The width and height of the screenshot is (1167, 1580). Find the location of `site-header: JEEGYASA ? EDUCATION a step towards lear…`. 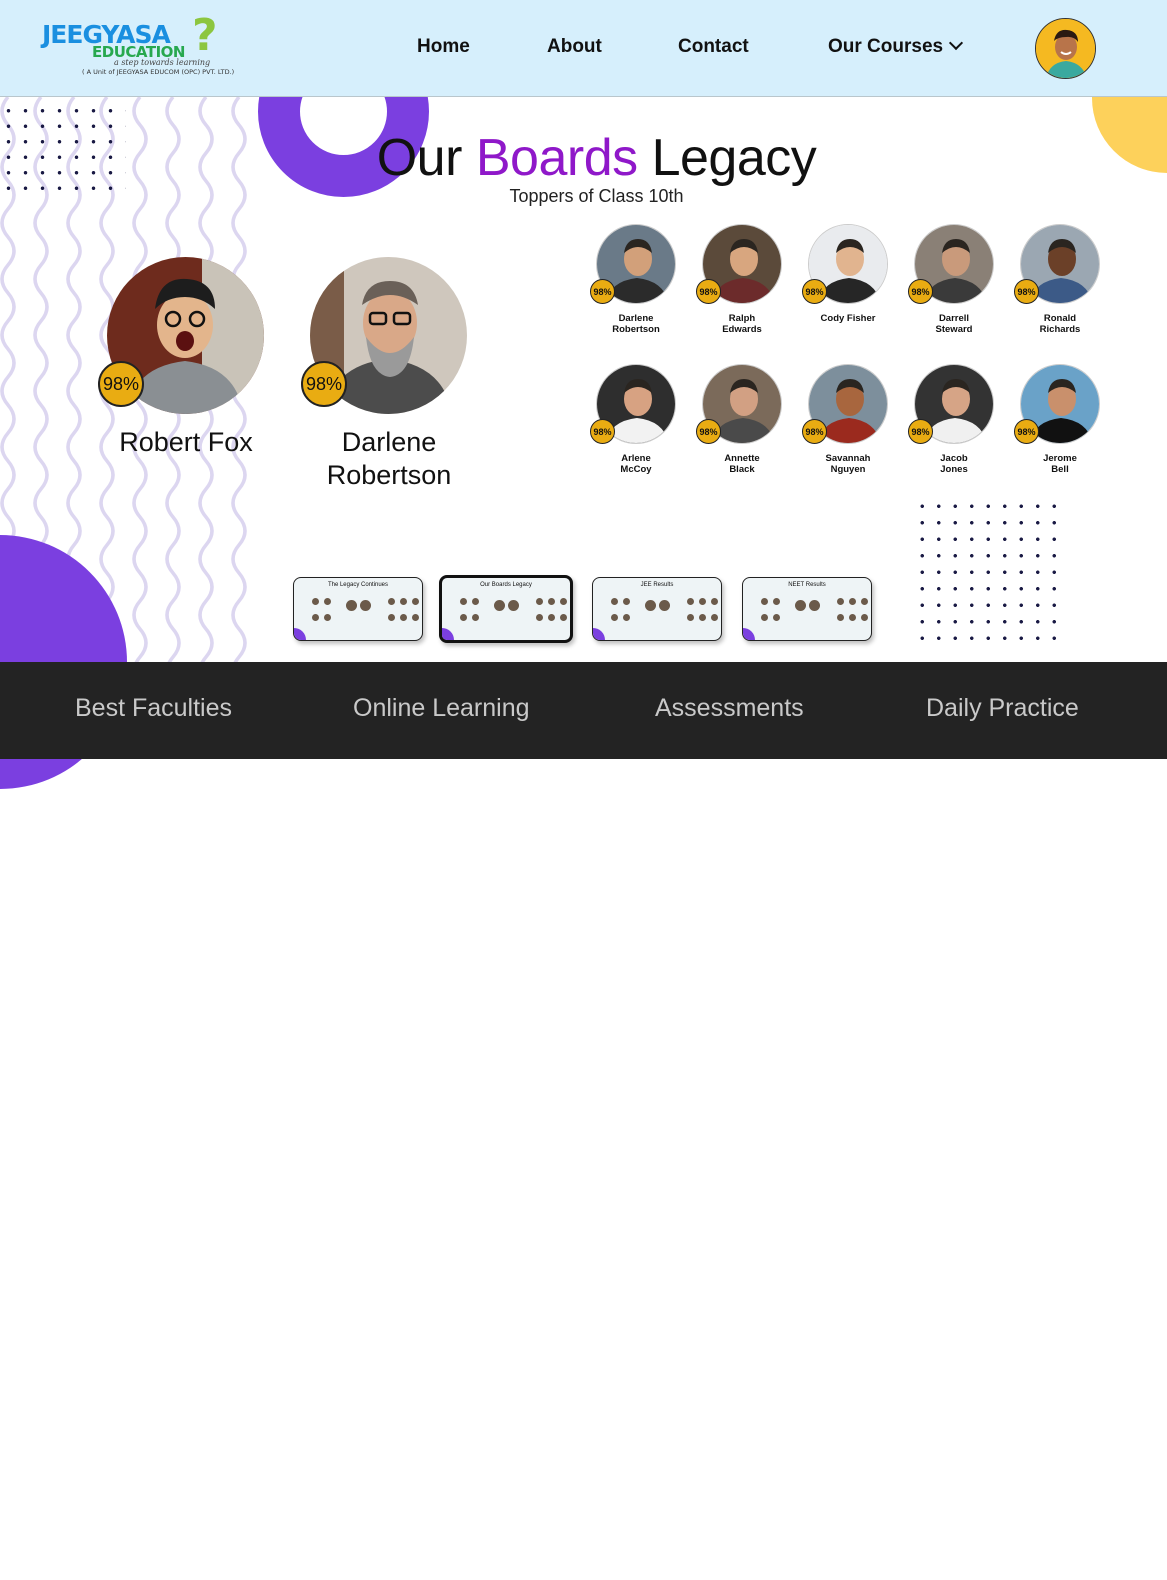

site-header: JEEGYASA ? EDUCATION a step towards lear… is located at coordinates (583, 48).